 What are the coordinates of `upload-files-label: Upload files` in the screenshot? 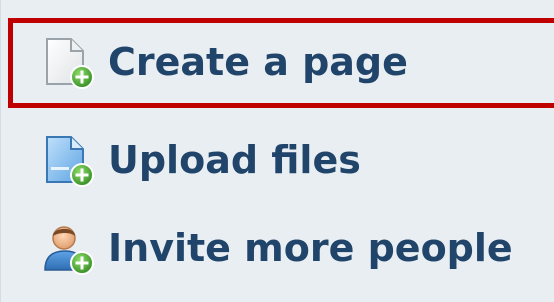 It's located at (234, 160).